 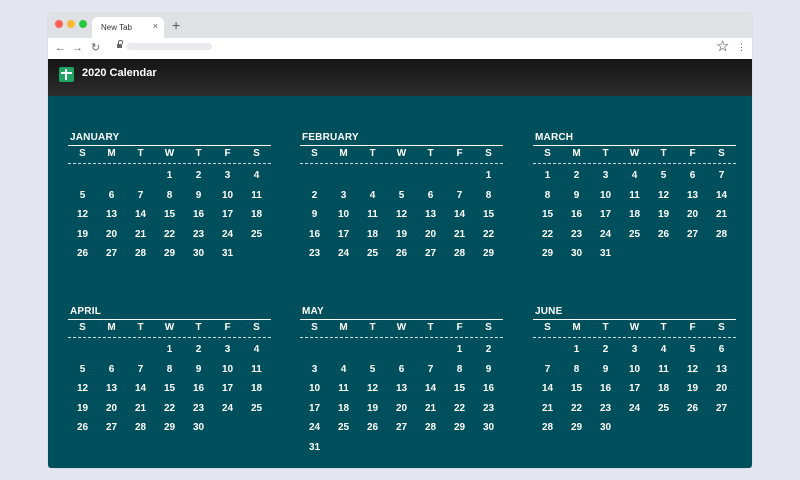 What do you see at coordinates (83, 24) in the screenshot?
I see `maximize-window-button` at bounding box center [83, 24].